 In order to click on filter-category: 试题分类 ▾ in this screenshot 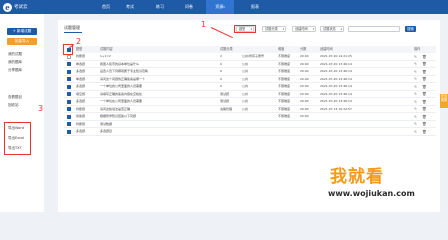, I will do `click(274, 29)`.